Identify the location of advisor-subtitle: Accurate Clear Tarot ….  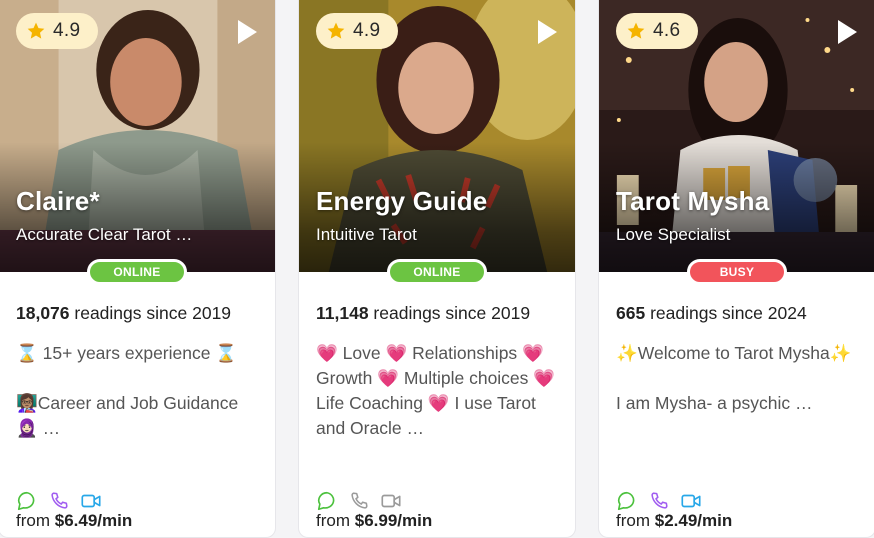
(104, 234).